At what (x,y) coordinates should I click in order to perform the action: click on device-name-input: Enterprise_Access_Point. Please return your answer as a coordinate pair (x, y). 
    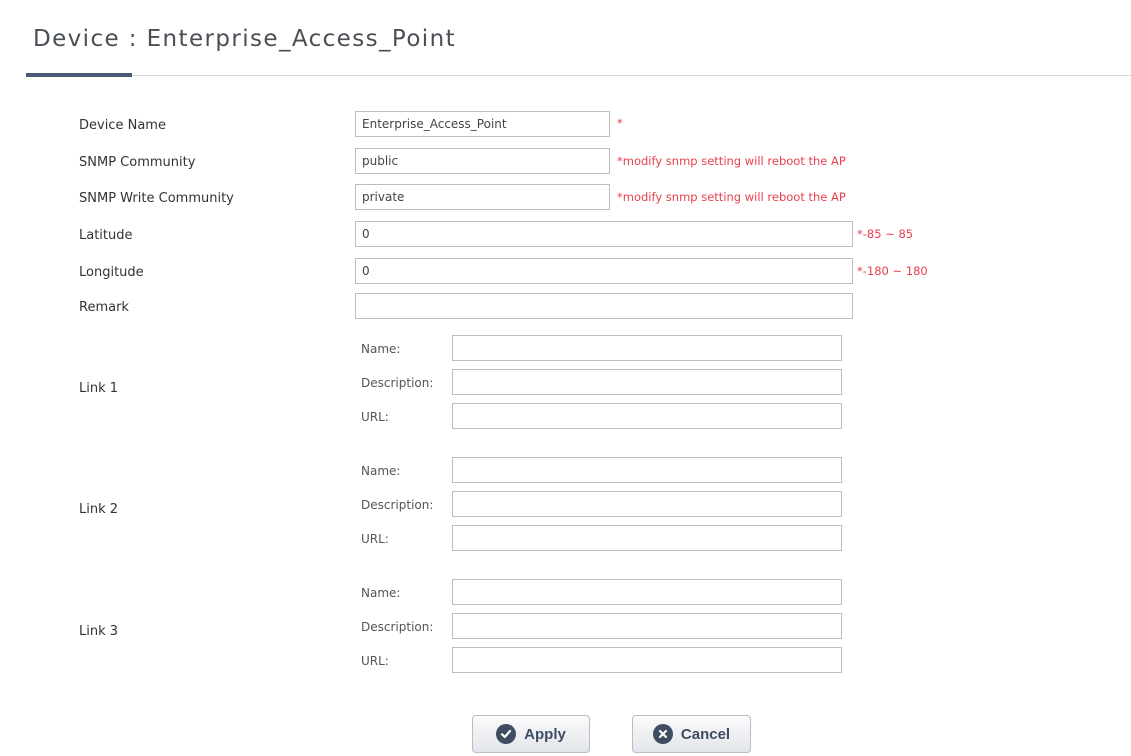
    Looking at the image, I should click on (482, 124).